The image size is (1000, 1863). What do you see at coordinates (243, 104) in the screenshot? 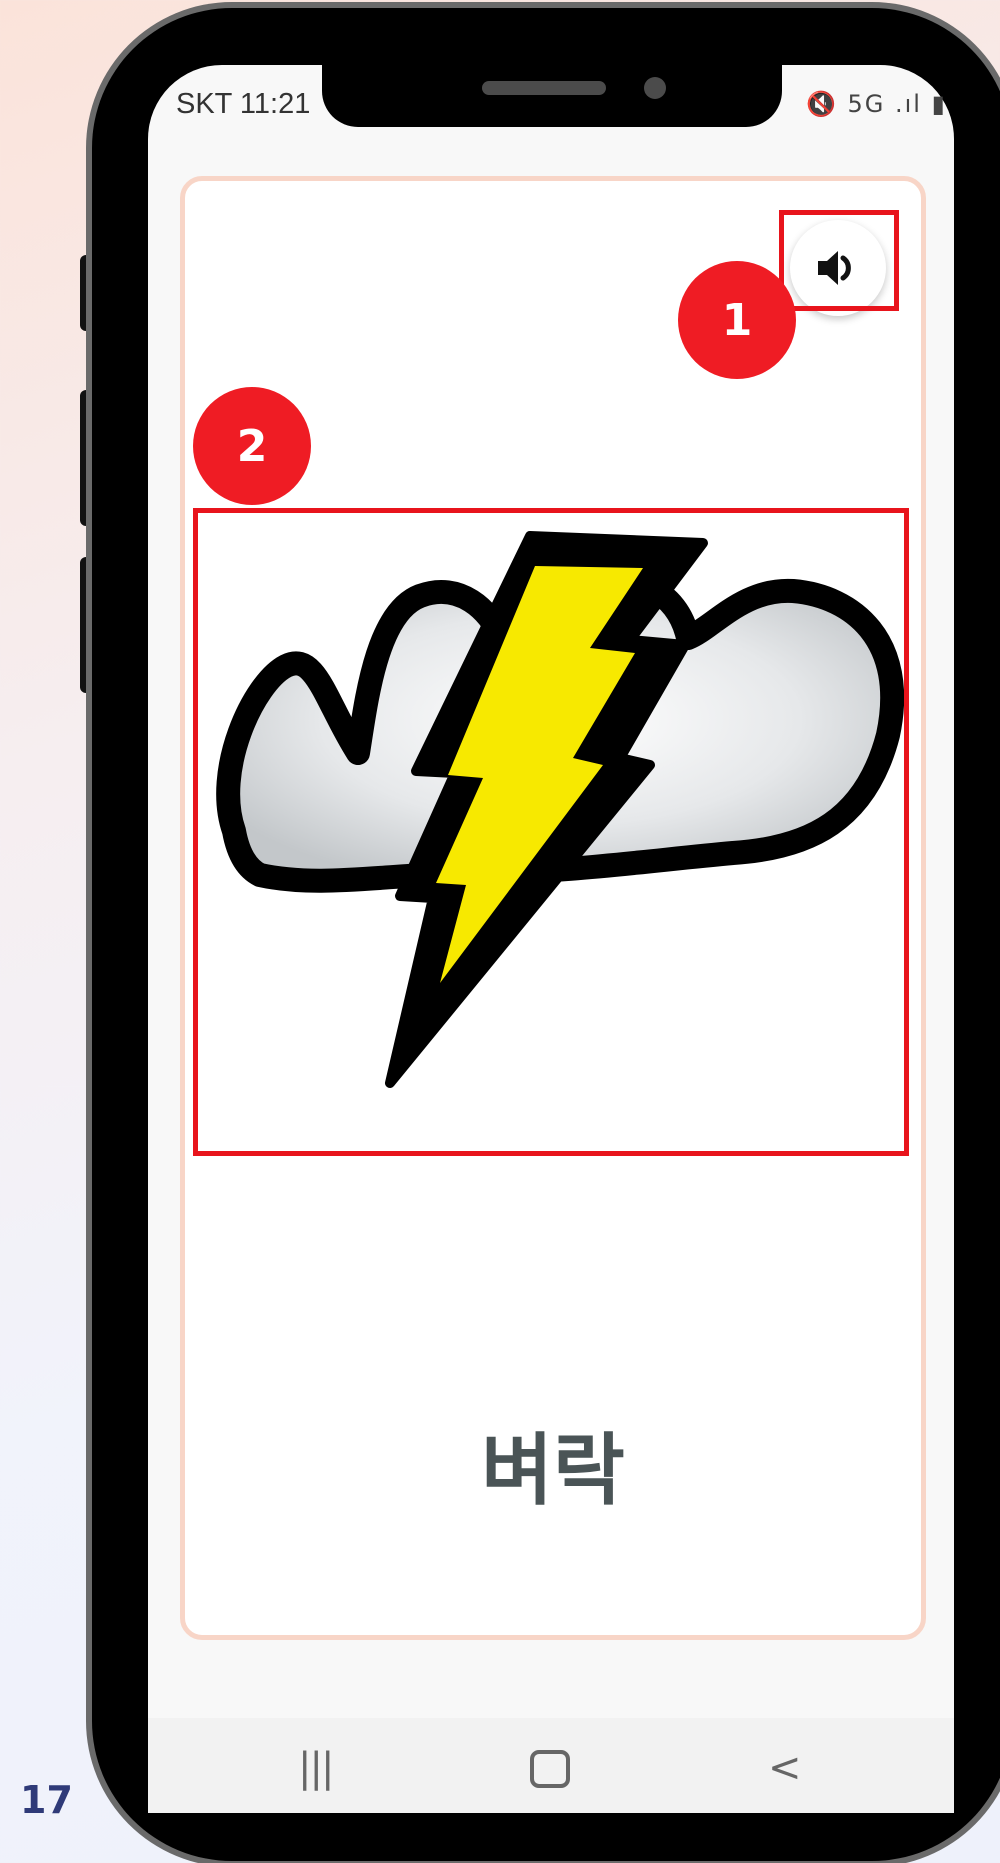
I see `status-time: SKT 11:21` at bounding box center [243, 104].